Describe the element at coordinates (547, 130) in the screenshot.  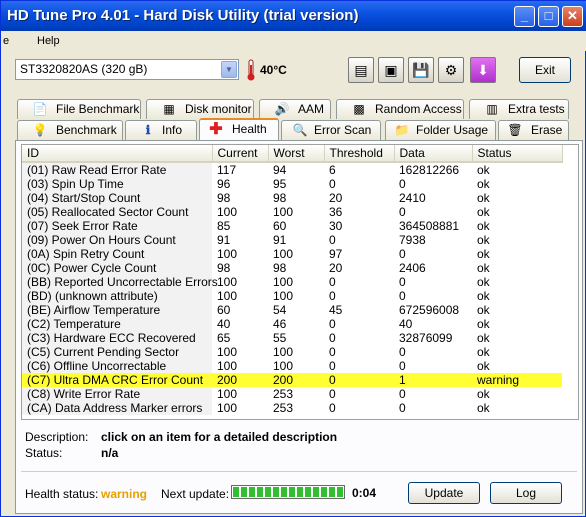
I see `tab-label: Erase` at that location.